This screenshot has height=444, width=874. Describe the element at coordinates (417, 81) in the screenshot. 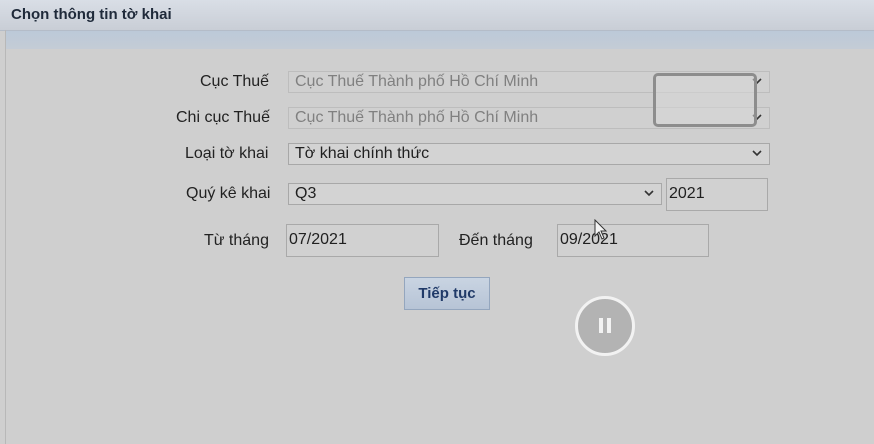

I see `cuc-thue-value: Cục Thuế Thành phố Hồ Chí Minh` at that location.